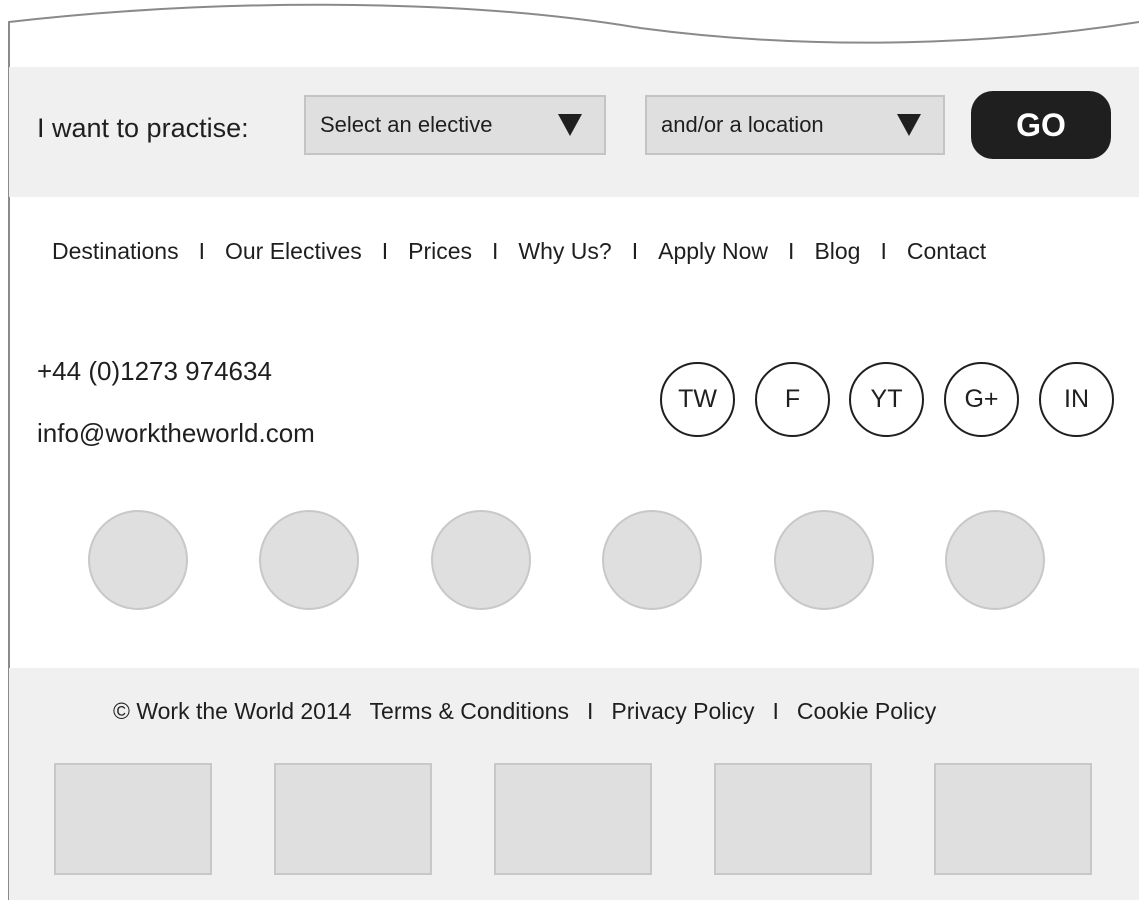 This screenshot has height=900, width=1139. Describe the element at coordinates (232, 711) in the screenshot. I see `copyright-text: © Work the World 2014` at that location.